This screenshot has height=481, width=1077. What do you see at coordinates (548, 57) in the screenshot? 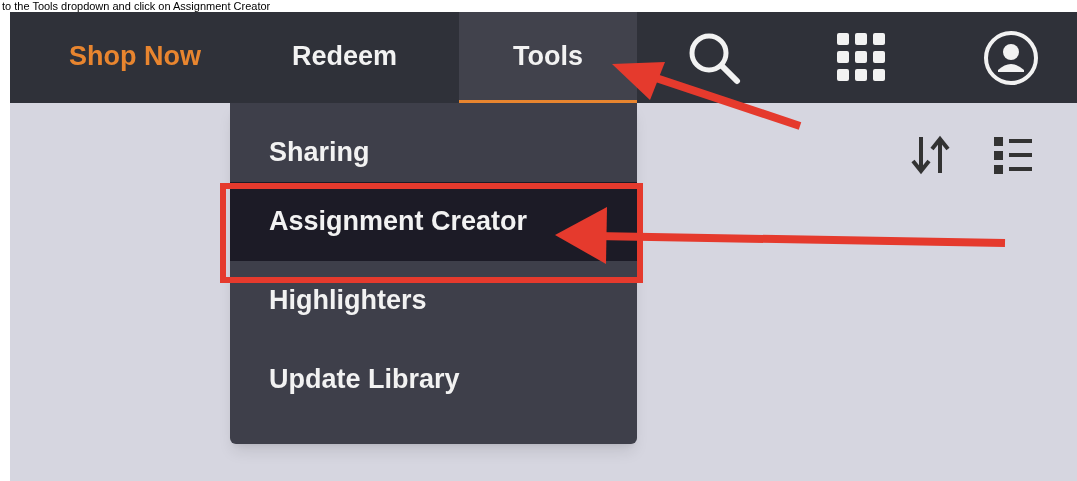
I see `nav-link: Tools` at bounding box center [548, 57].